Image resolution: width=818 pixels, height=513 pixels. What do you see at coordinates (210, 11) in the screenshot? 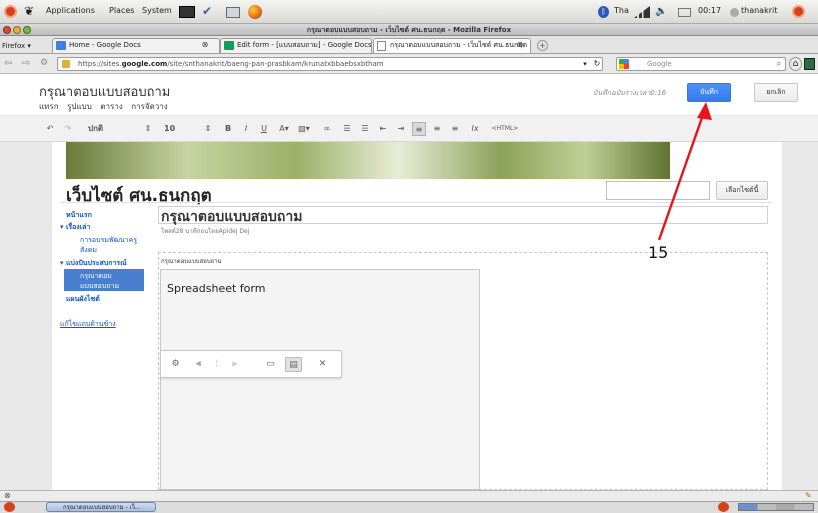
I see `shortcut-icon: ✔` at bounding box center [210, 11].